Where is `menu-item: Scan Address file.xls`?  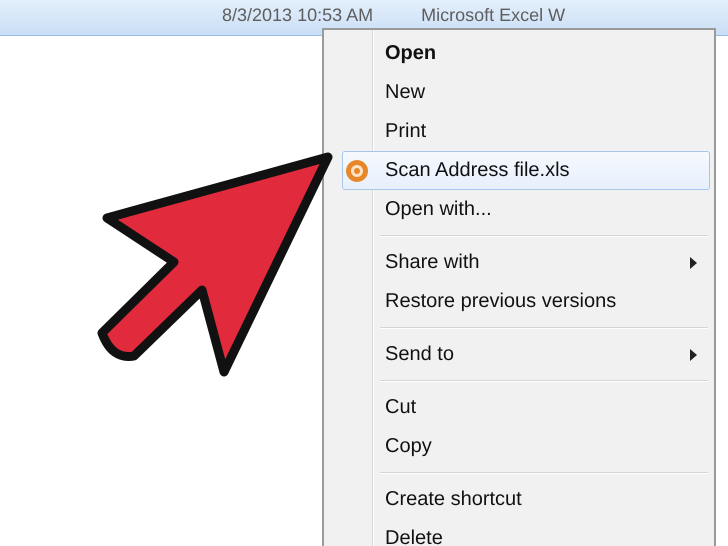
menu-item: Scan Address file.xls is located at coordinates (526, 170).